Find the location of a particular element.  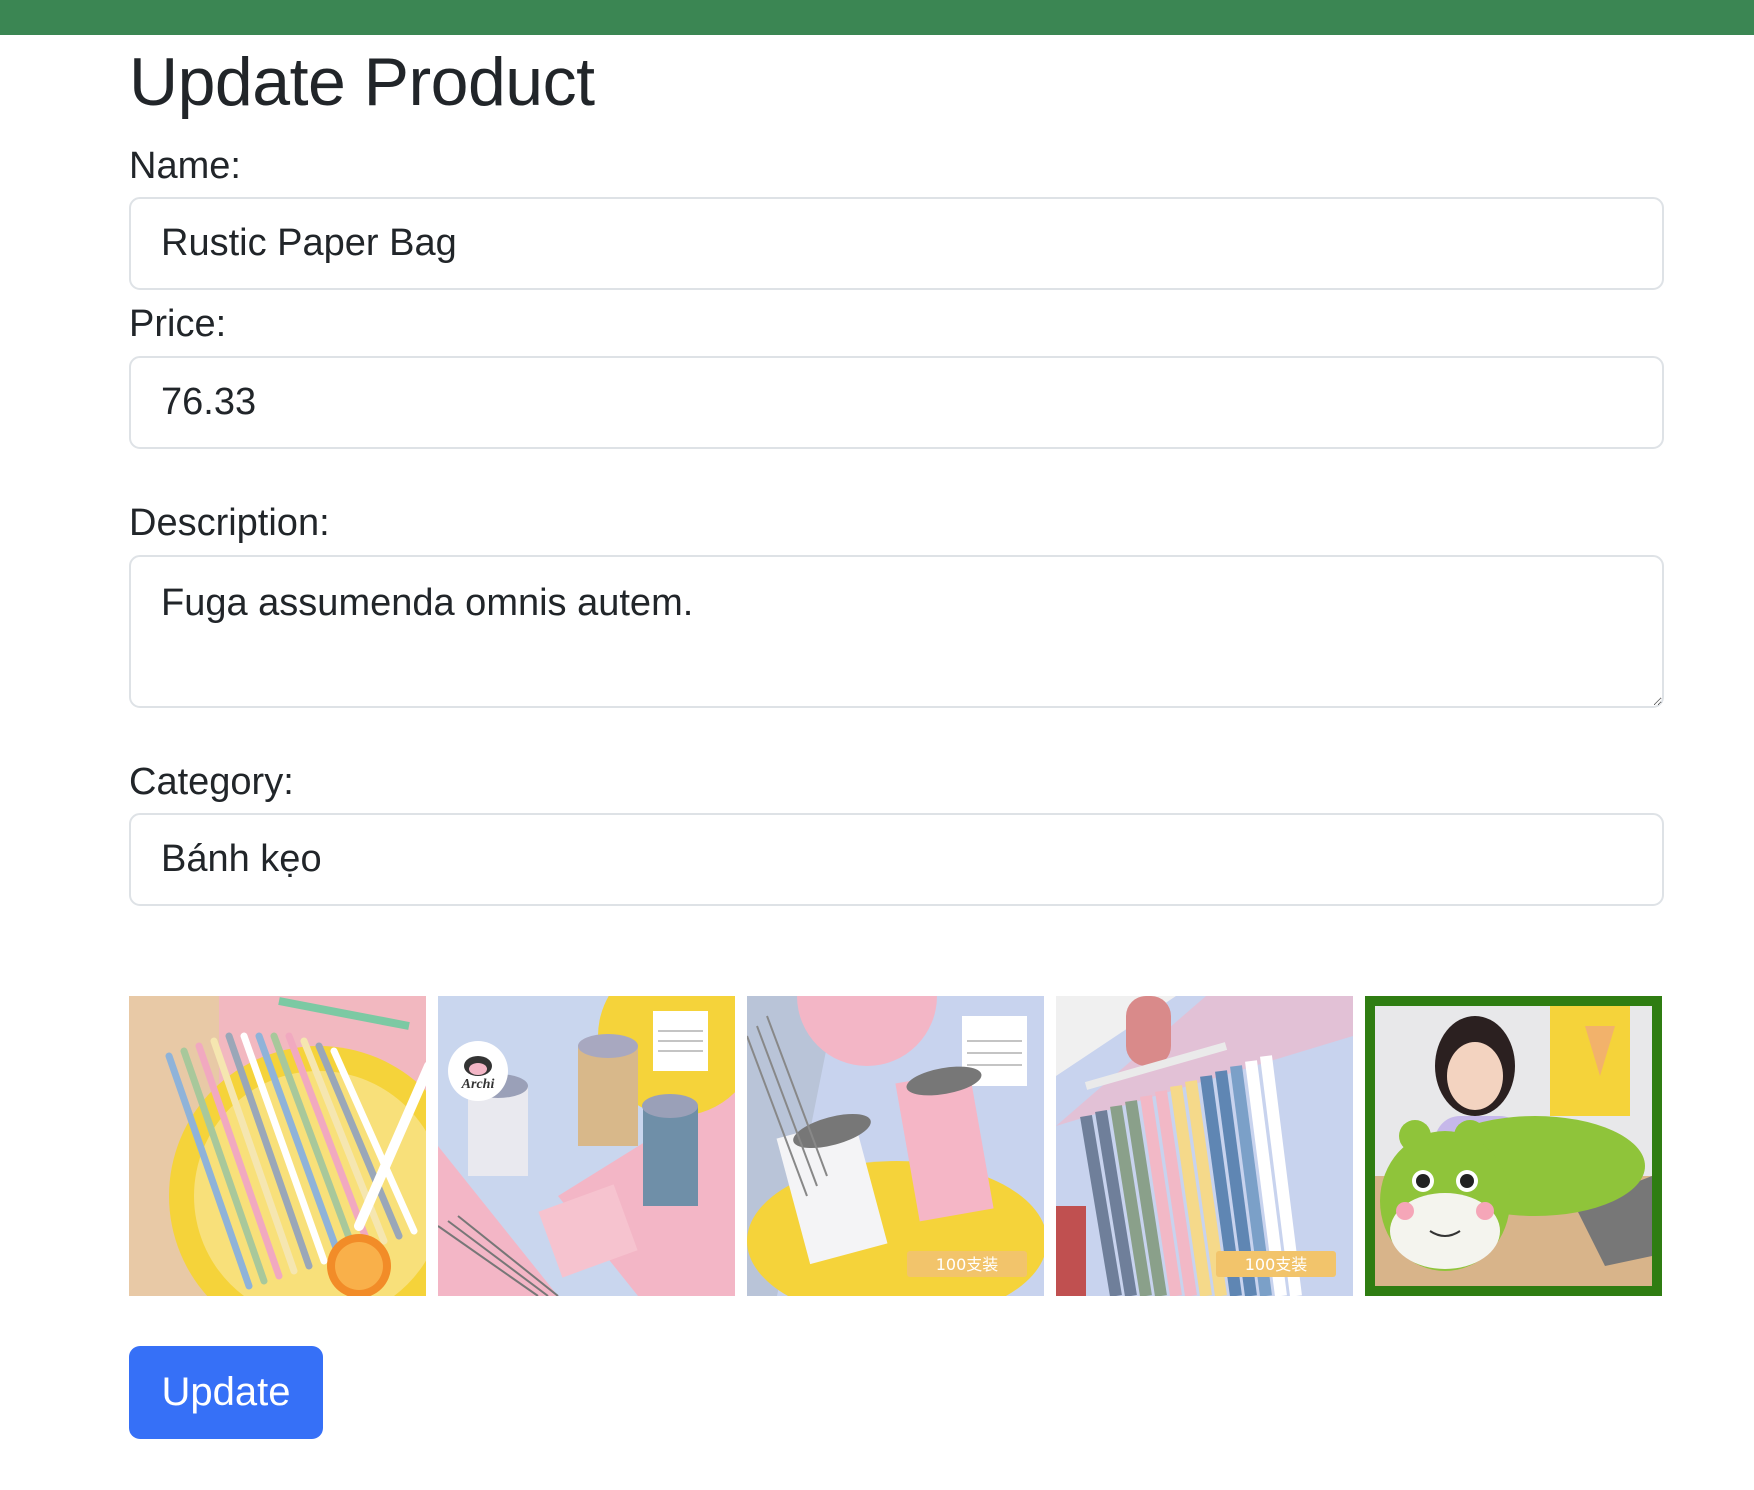

pen-refills-plate-image is located at coordinates (277, 1146).